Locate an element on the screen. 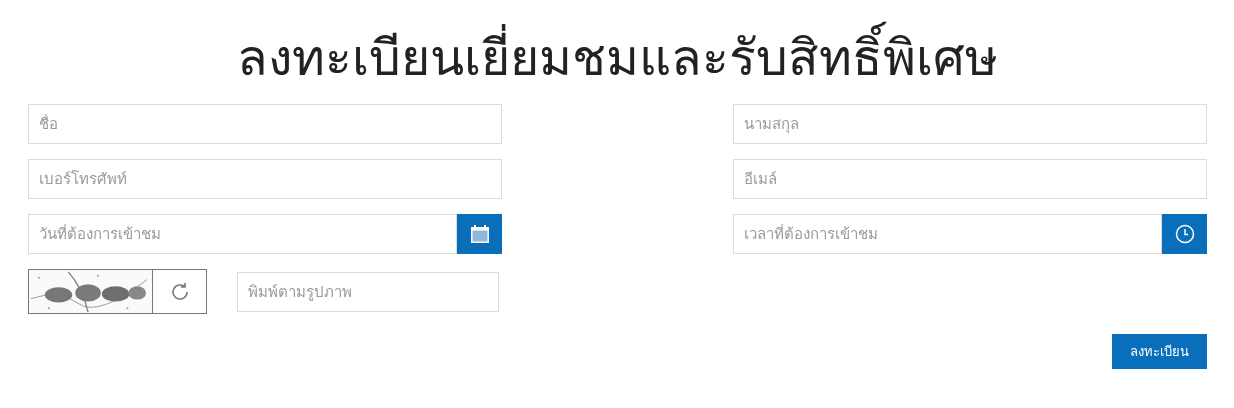 The width and height of the screenshot is (1234, 408). clock-icon is located at coordinates (1184, 234).